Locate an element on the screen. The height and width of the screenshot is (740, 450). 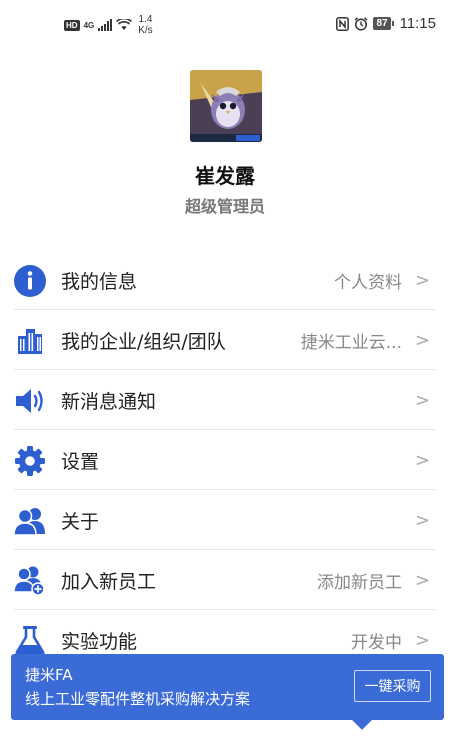
banner-description: 线上工业零配件整机采购解决方案 is located at coordinates (138, 699).